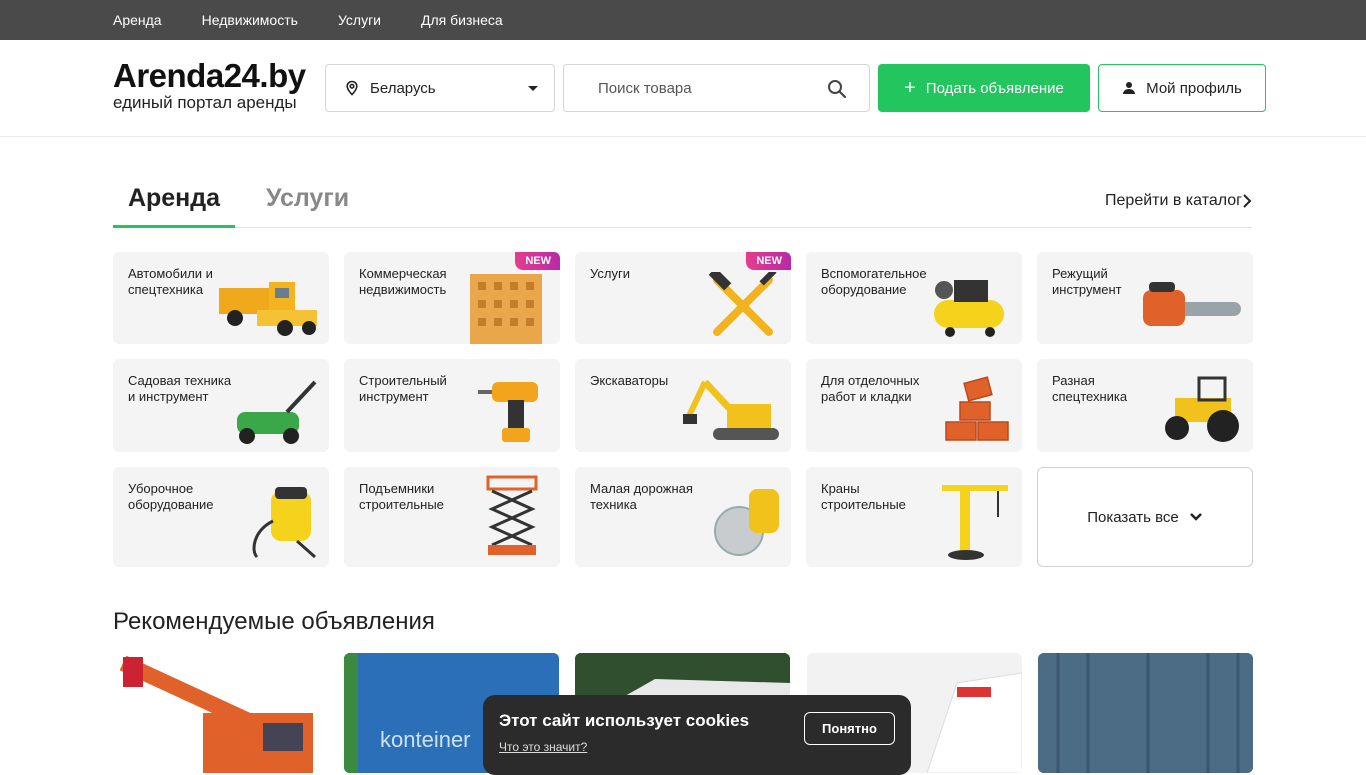 This screenshot has height=775, width=1366. Describe the element at coordinates (352, 88) in the screenshot. I see `map-pin-icon` at that location.